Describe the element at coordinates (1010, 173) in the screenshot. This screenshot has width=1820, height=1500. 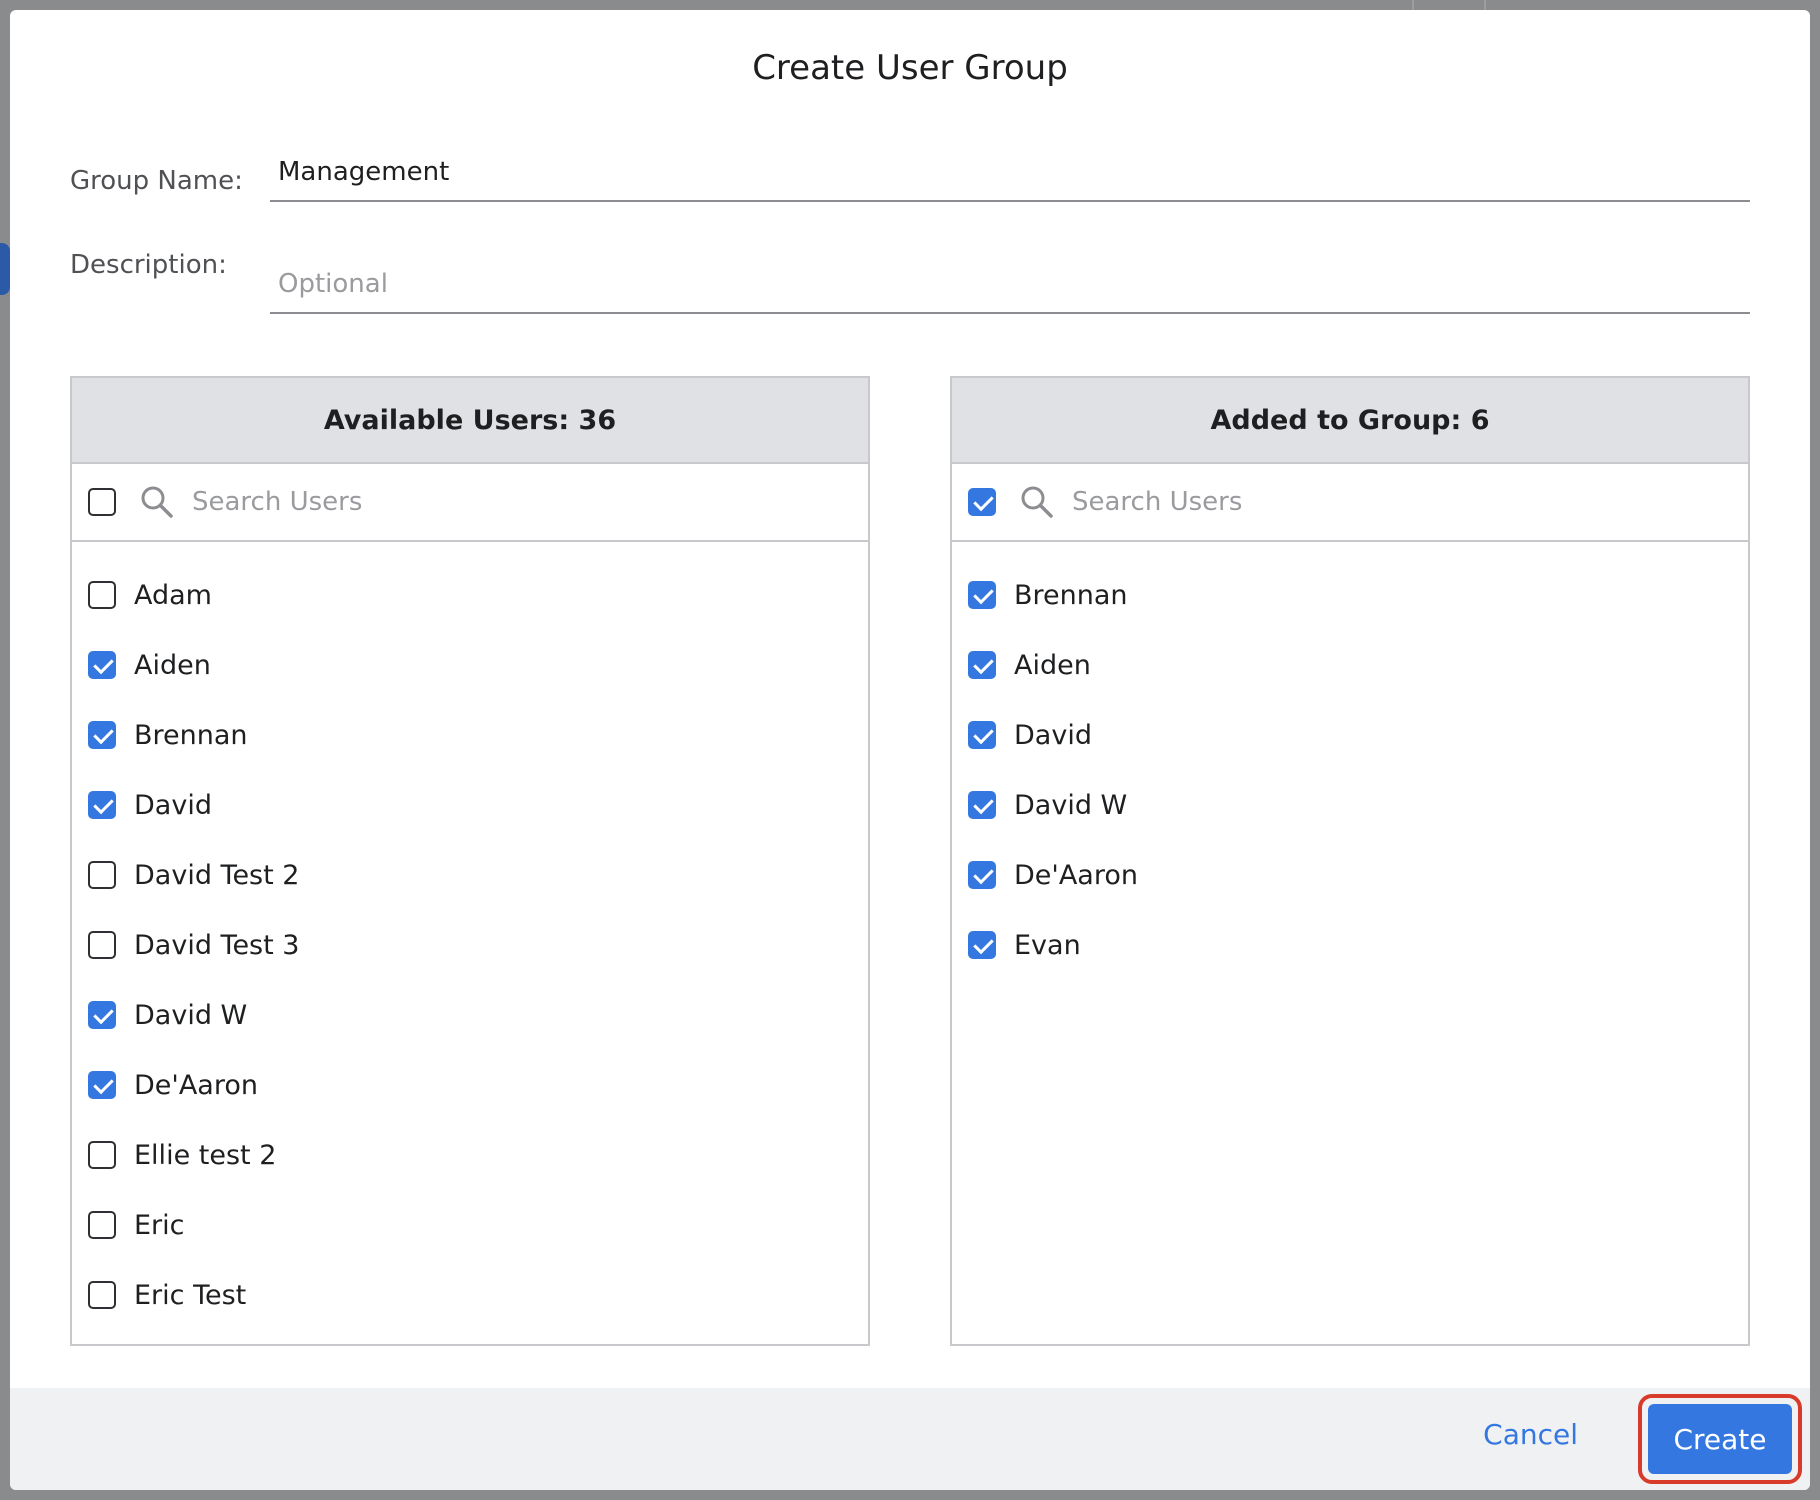
I see `group-name-input` at that location.